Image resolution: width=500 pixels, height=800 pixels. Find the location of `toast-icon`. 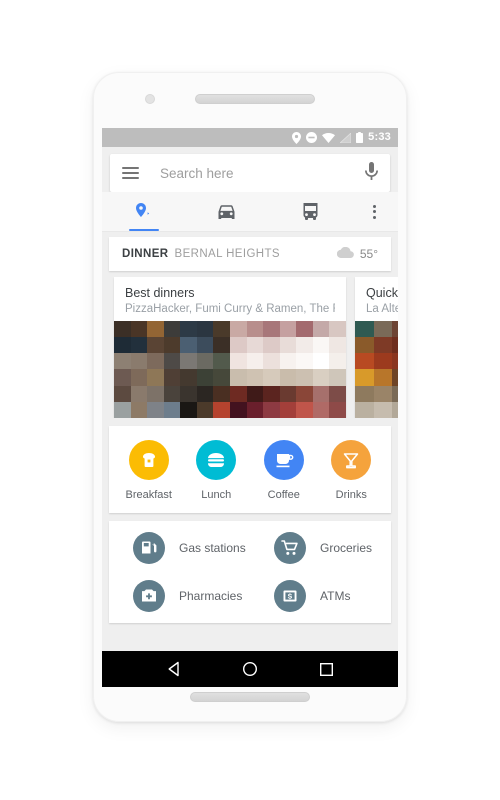

toast-icon is located at coordinates (148, 460).